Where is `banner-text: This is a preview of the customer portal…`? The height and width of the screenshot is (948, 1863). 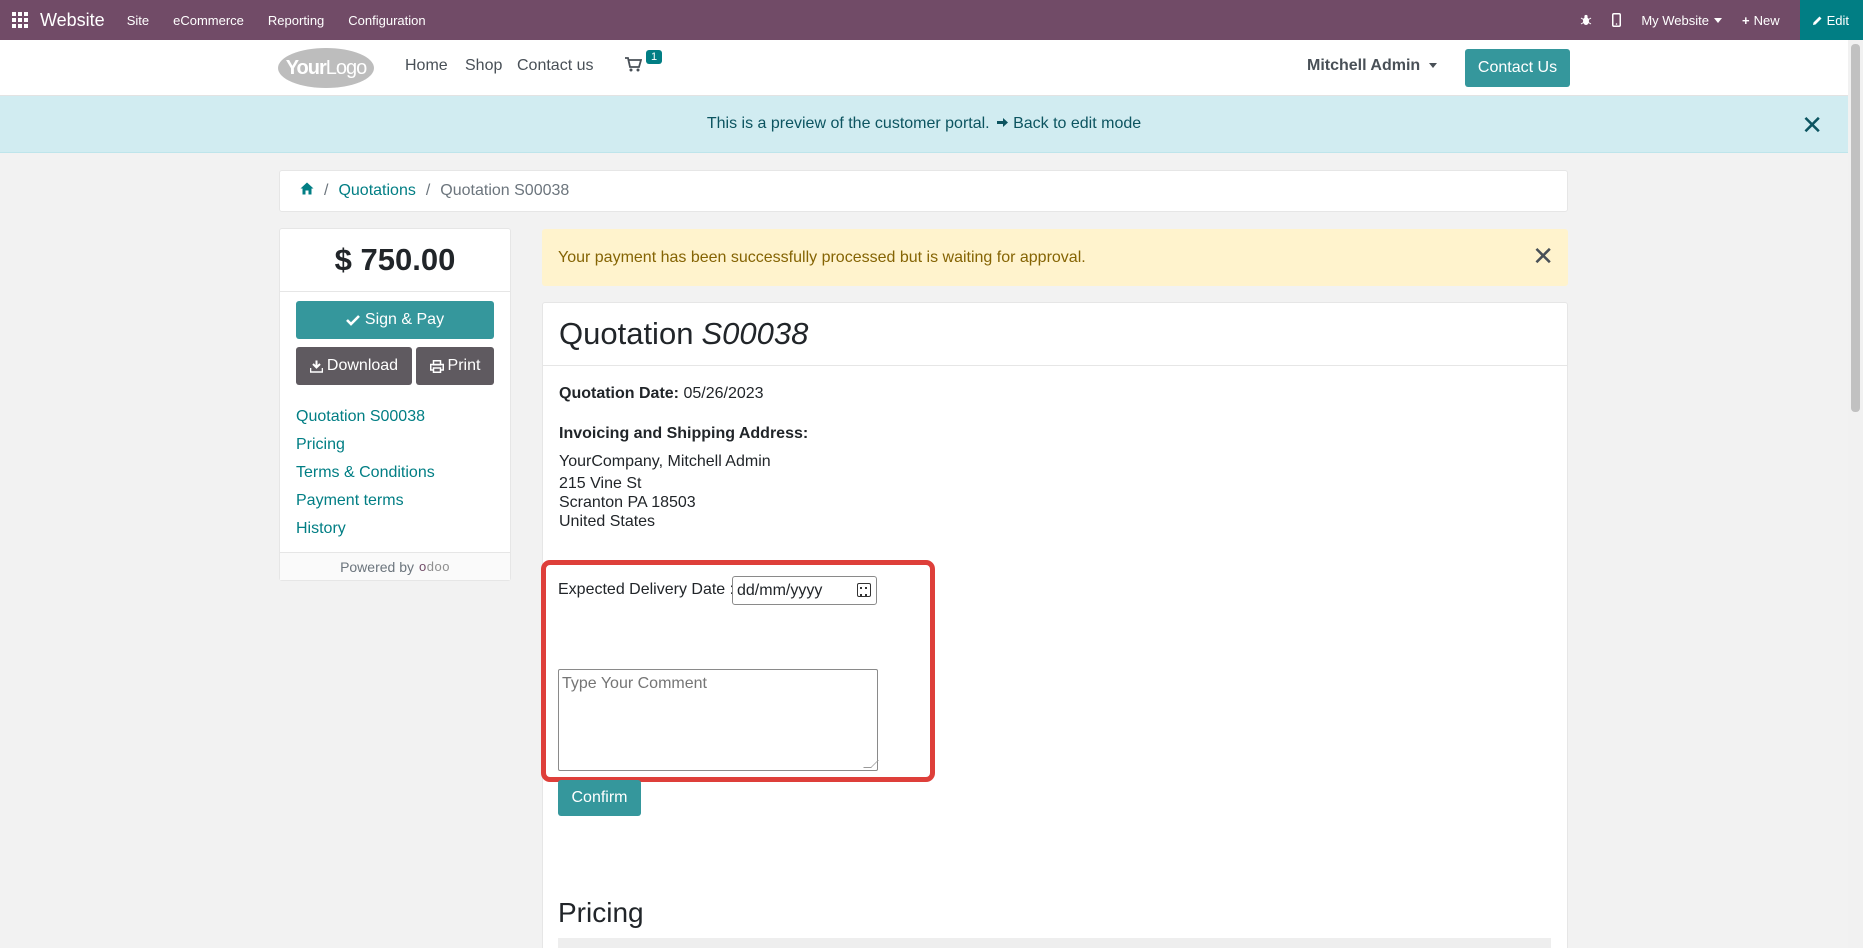
banner-text: This is a preview of the customer portal… is located at coordinates (848, 123).